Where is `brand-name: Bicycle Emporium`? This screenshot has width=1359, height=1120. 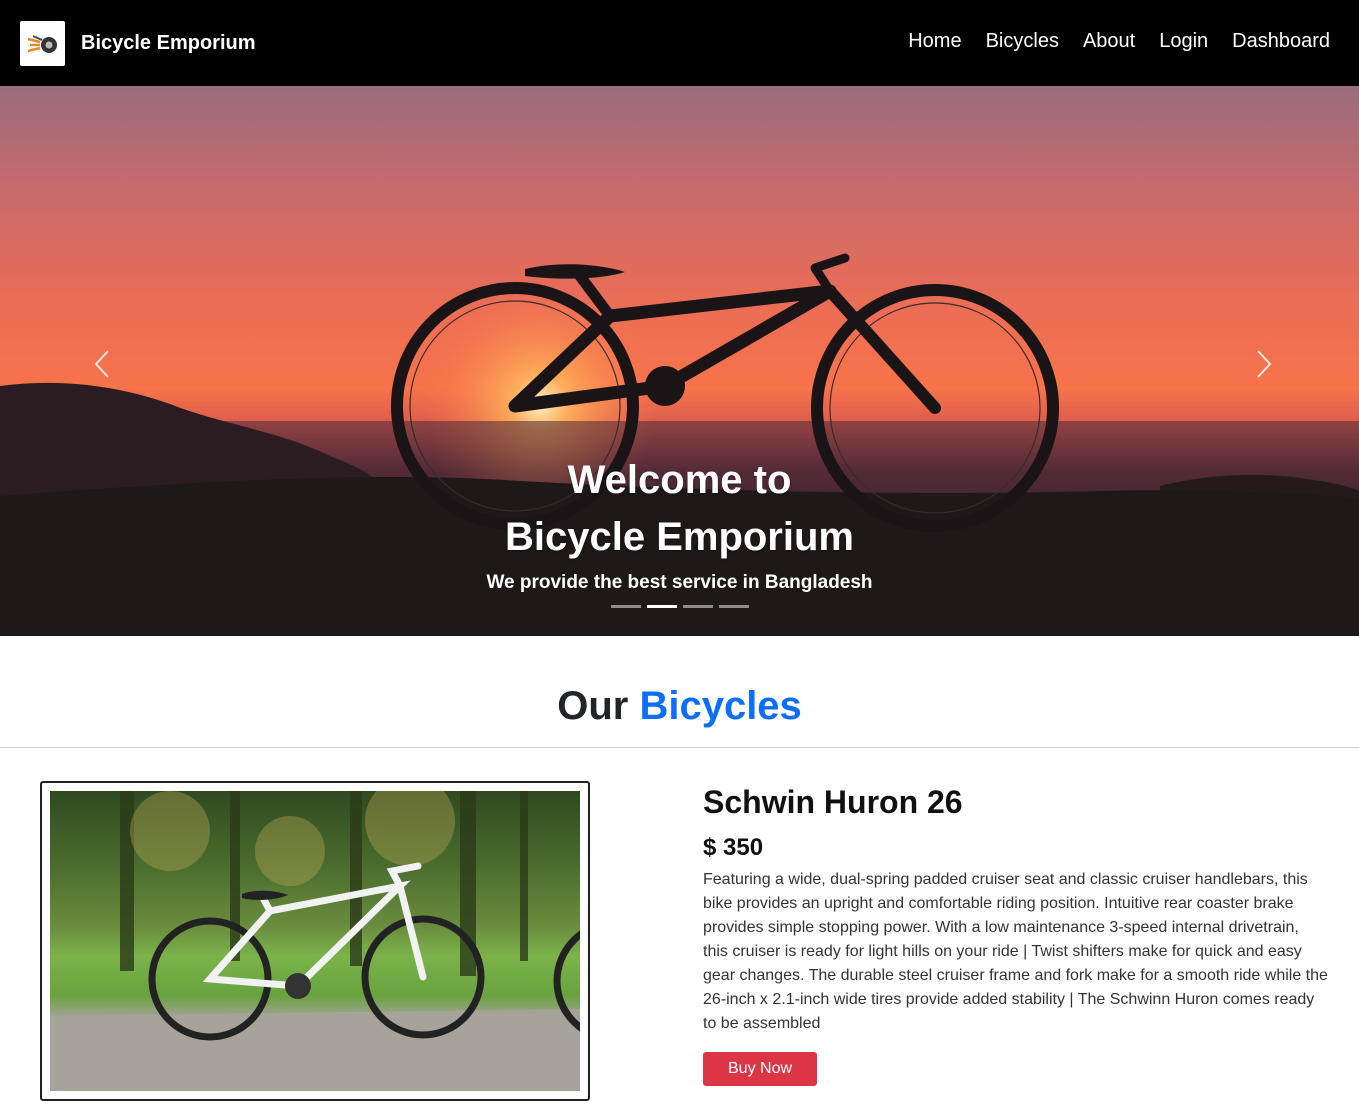 brand-name: Bicycle Emporium is located at coordinates (168, 43).